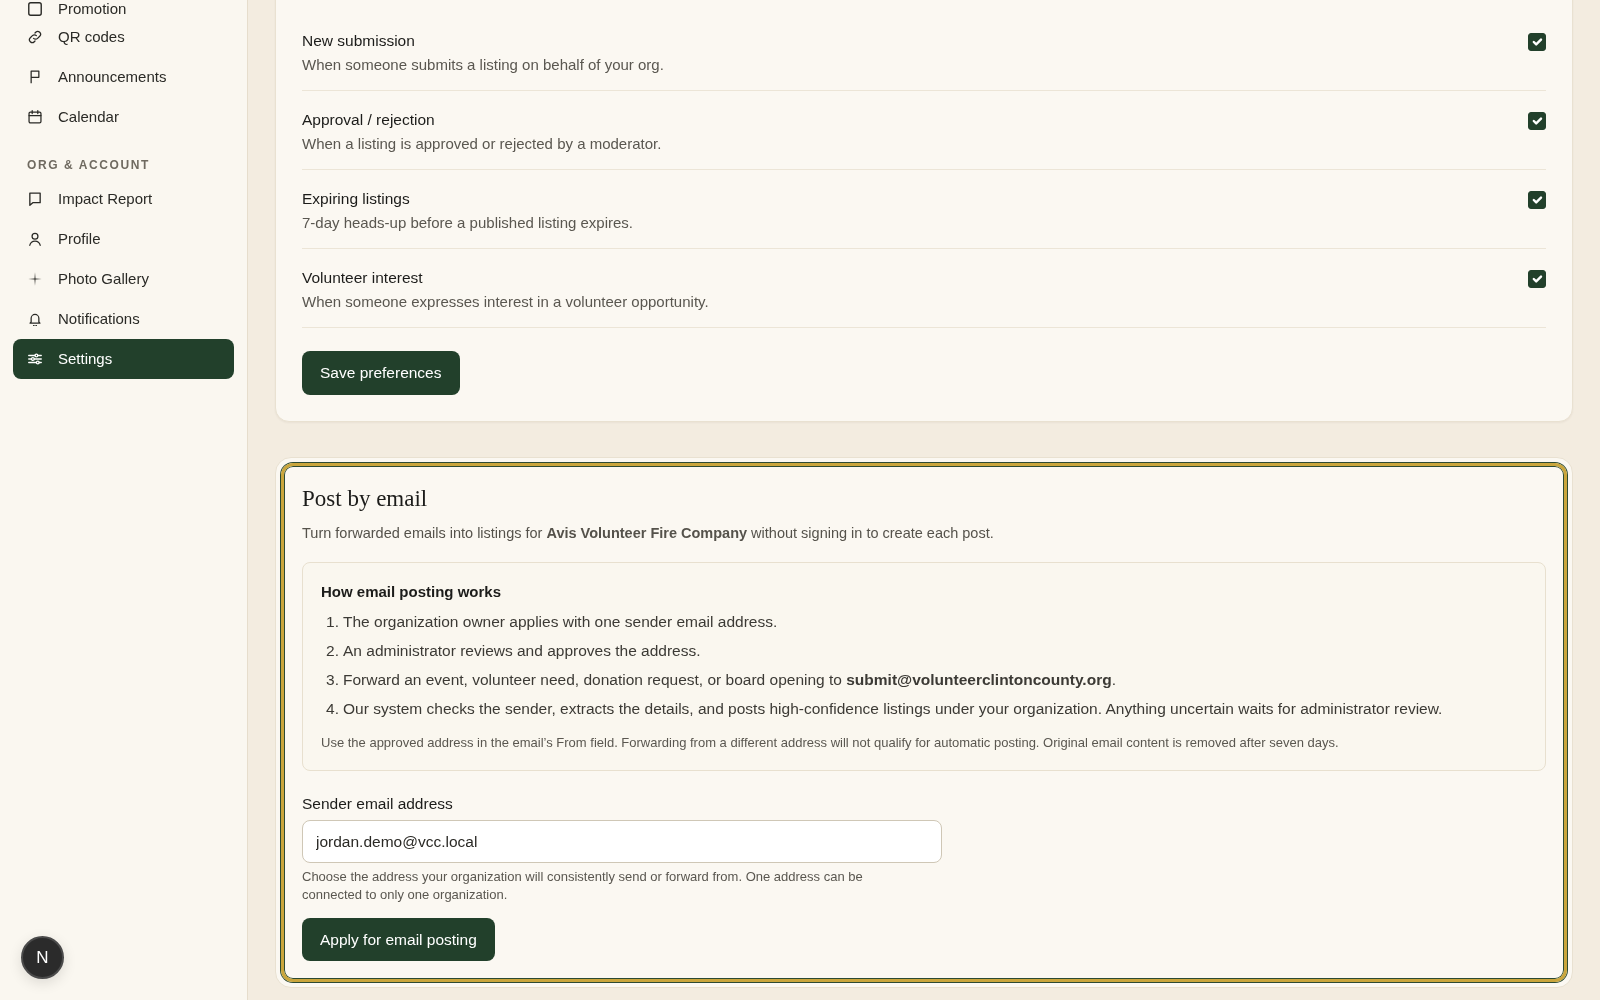 The image size is (1600, 1000). What do you see at coordinates (378, 804) in the screenshot?
I see `field-label: Sender email address` at bounding box center [378, 804].